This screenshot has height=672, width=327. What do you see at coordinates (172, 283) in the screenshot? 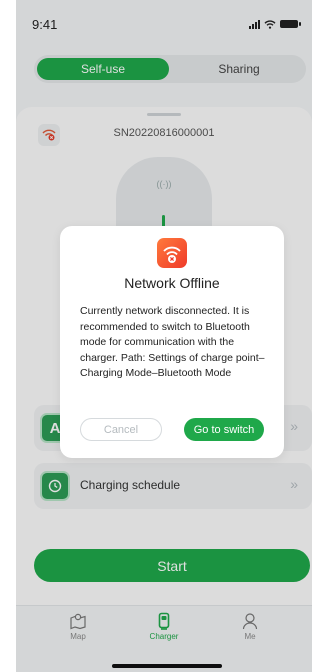
I see `dialog-title: Network Offline` at bounding box center [172, 283].